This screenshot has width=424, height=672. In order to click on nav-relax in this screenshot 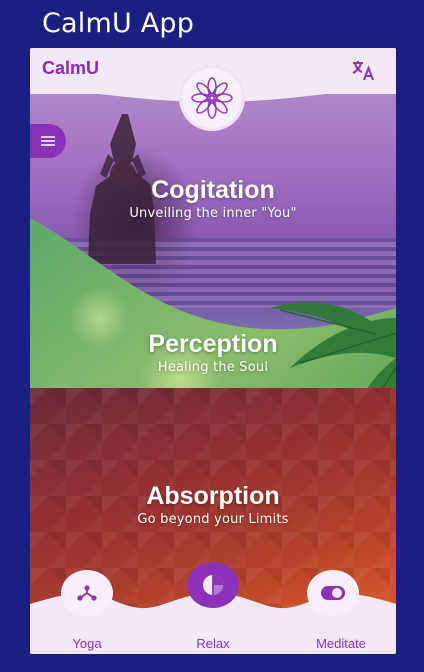, I will do `click(213, 585)`.